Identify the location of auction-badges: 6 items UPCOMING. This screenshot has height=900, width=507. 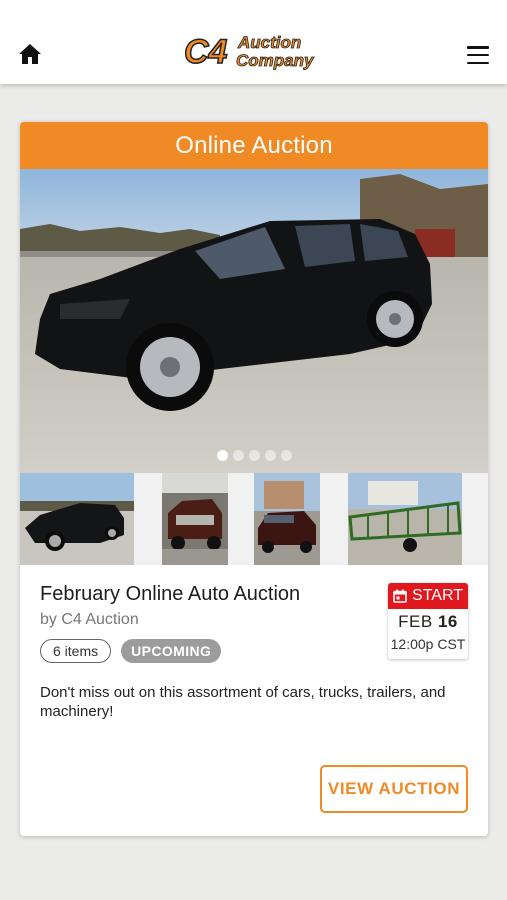
(131, 651).